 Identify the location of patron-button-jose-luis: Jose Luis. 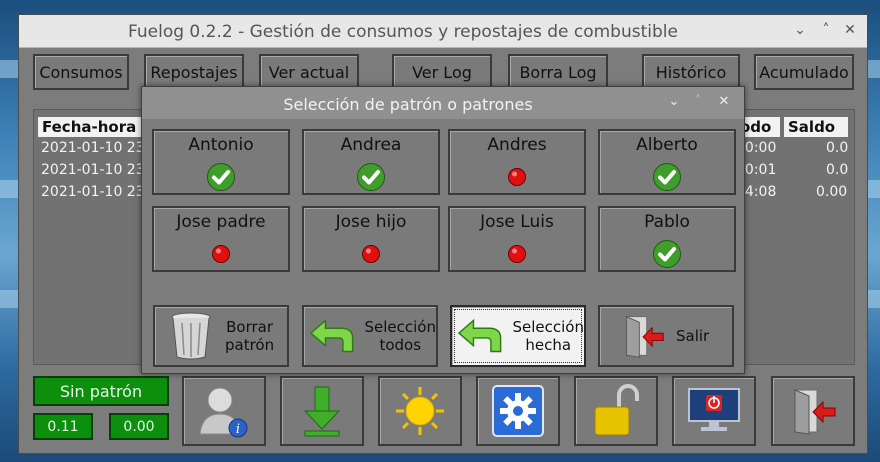
(517, 239).